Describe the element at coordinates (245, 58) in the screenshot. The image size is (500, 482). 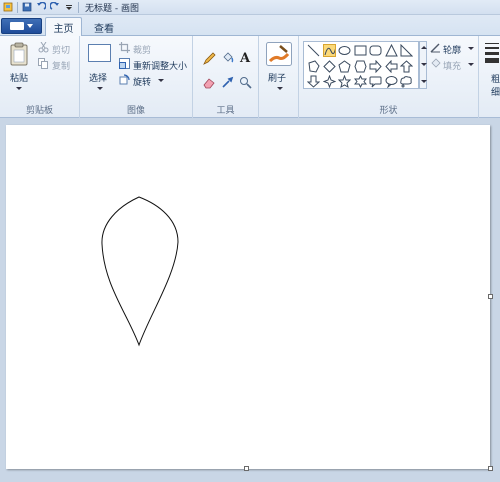
I see `text-tool: A` at that location.